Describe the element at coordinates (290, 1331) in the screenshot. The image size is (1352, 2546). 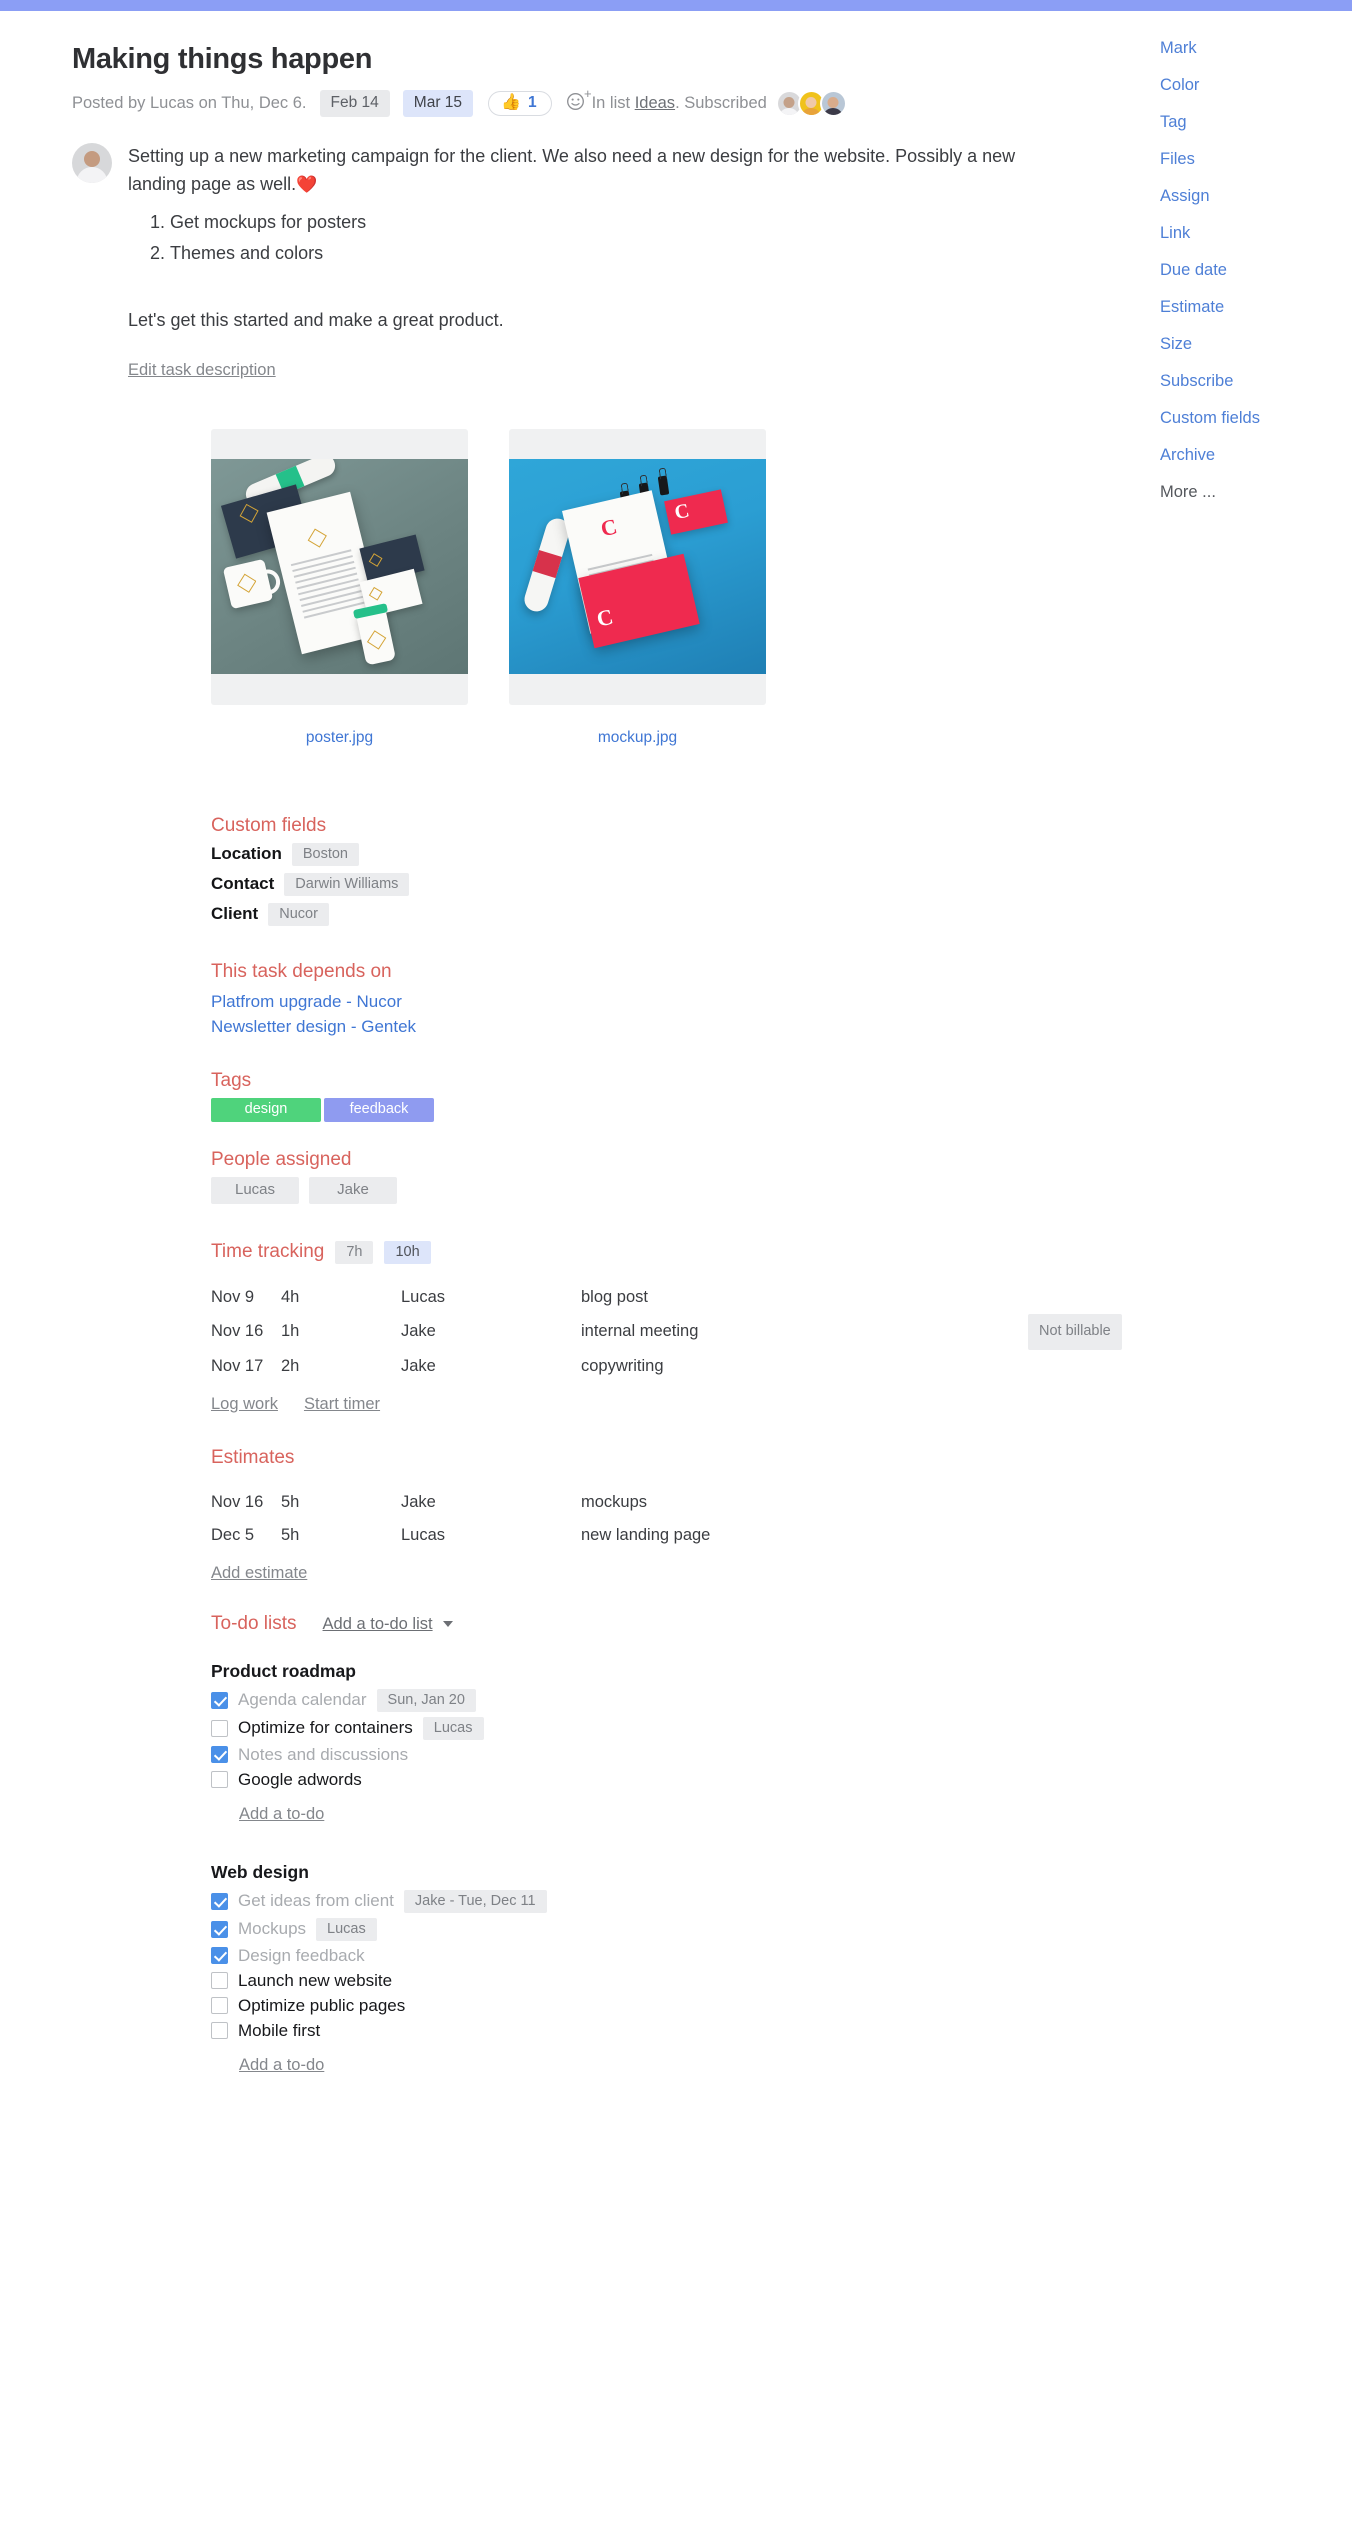
I see `entry-hours: 1h` at that location.